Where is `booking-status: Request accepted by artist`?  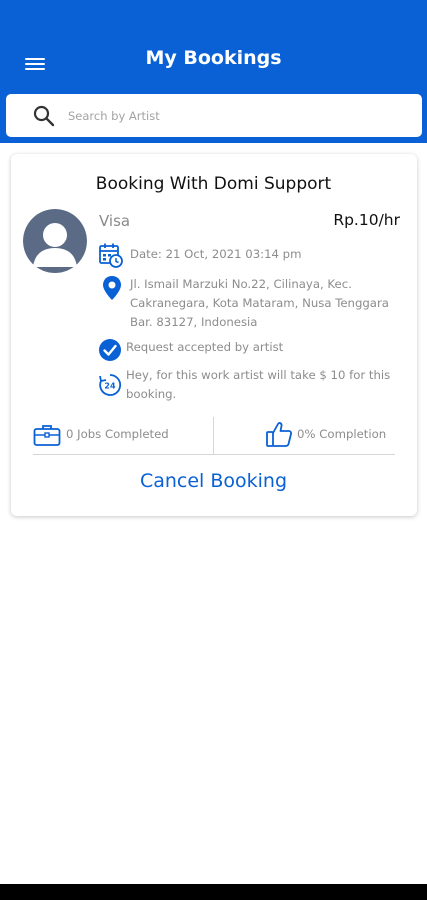
booking-status: Request accepted by artist is located at coordinates (205, 347).